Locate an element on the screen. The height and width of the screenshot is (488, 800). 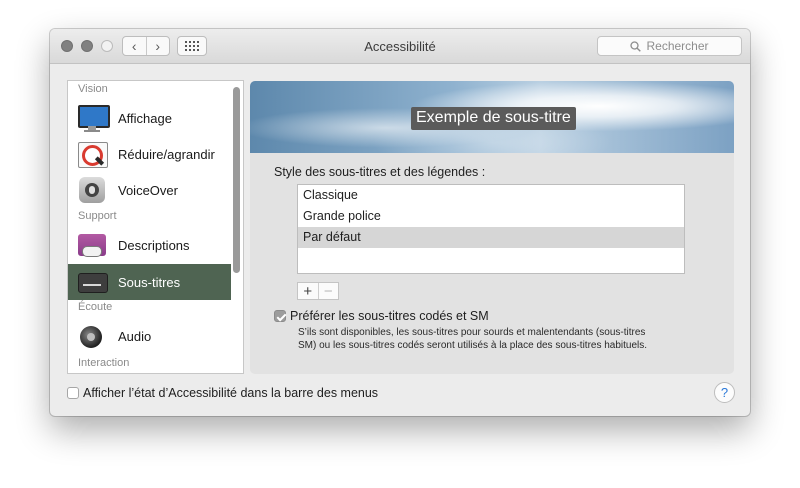
caption-preview: Exemple de sous-titre is located at coordinates (492, 117).